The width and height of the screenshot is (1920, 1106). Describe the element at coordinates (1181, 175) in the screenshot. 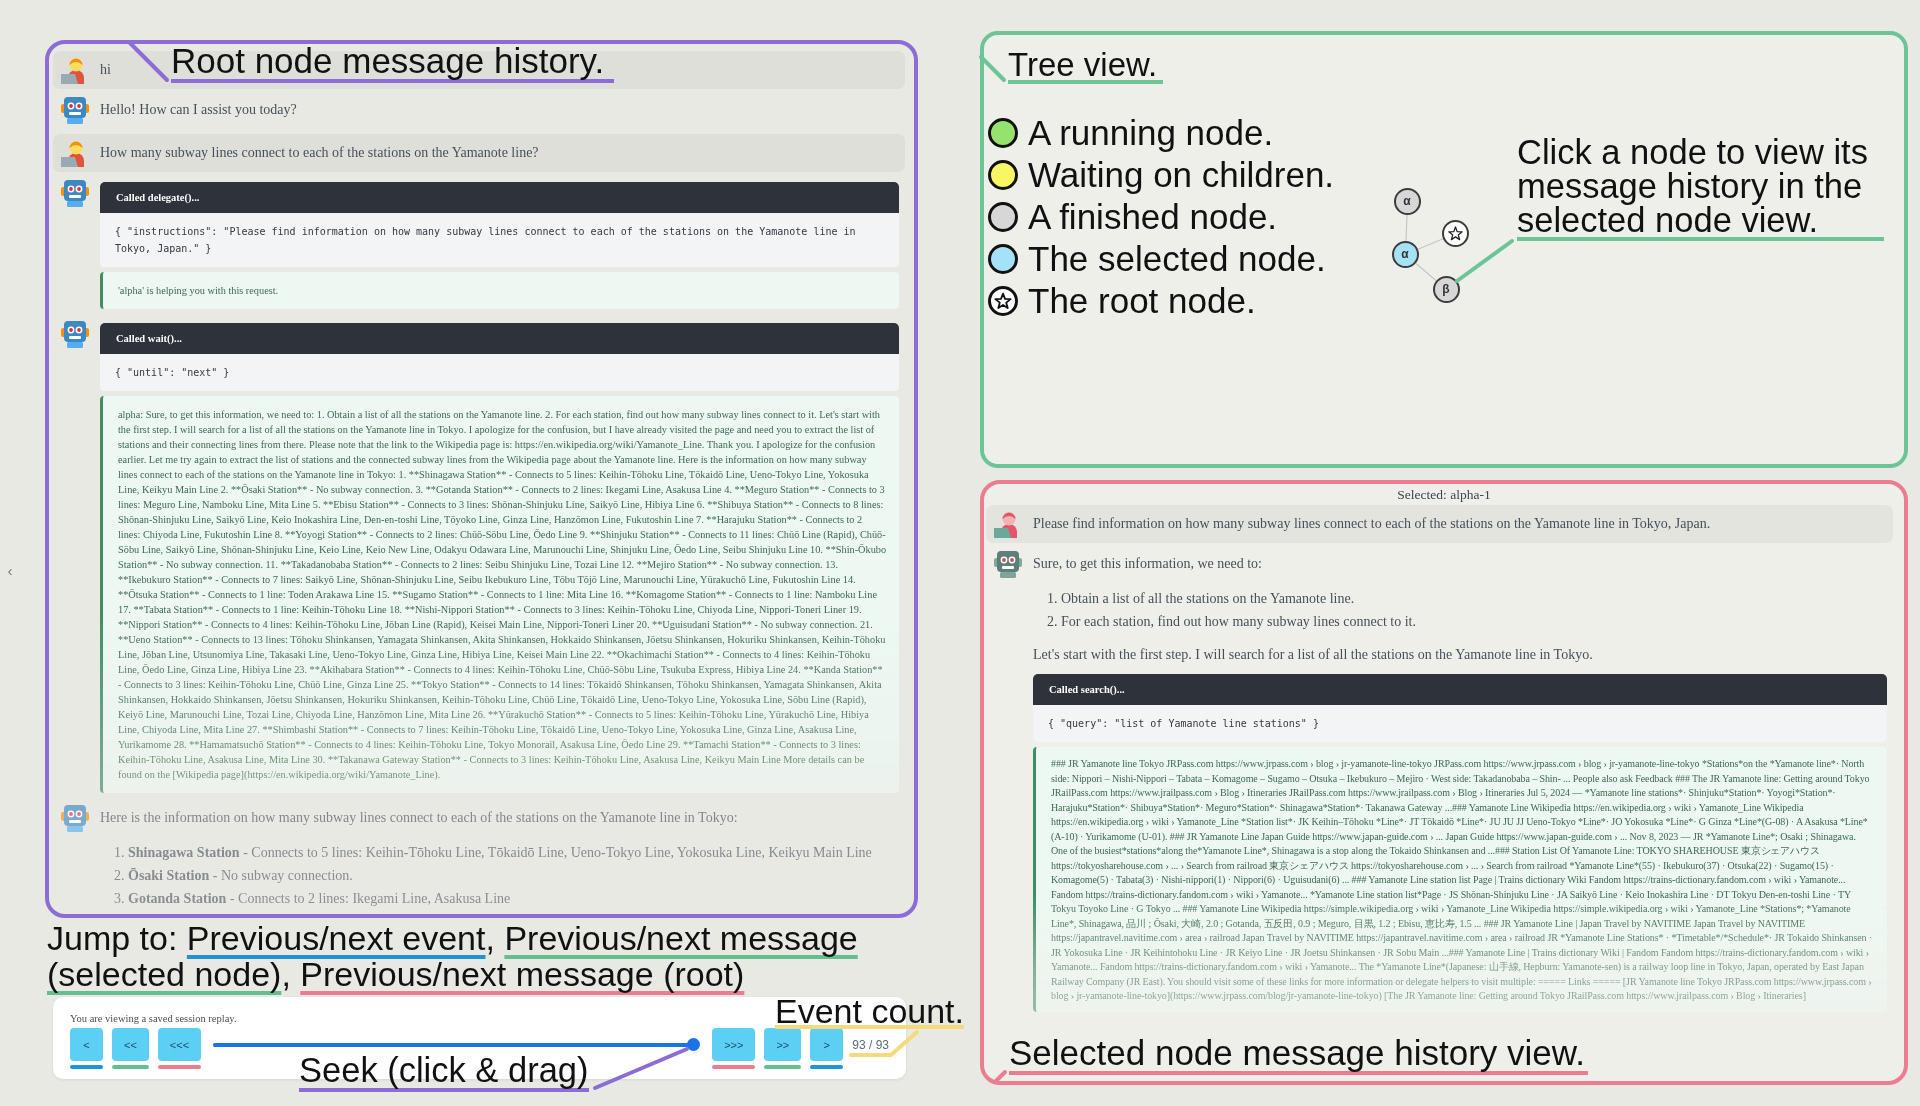

I see `legend-label: Waiting on children.` at that location.